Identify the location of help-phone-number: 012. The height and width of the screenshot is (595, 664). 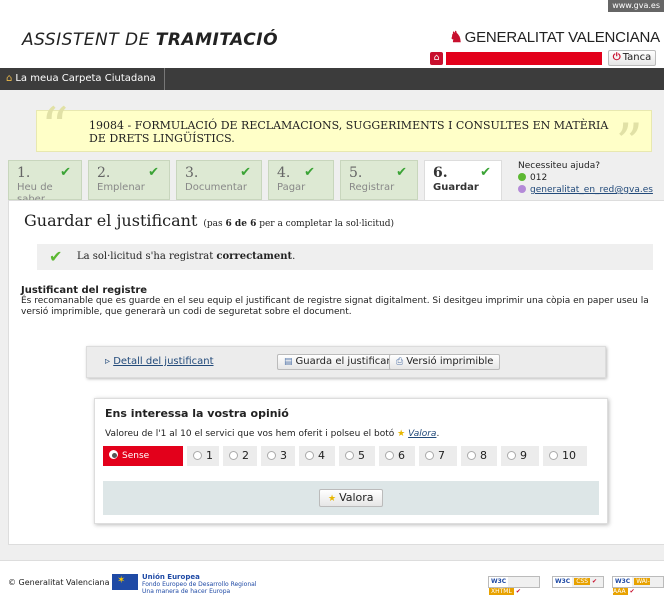
(539, 178).